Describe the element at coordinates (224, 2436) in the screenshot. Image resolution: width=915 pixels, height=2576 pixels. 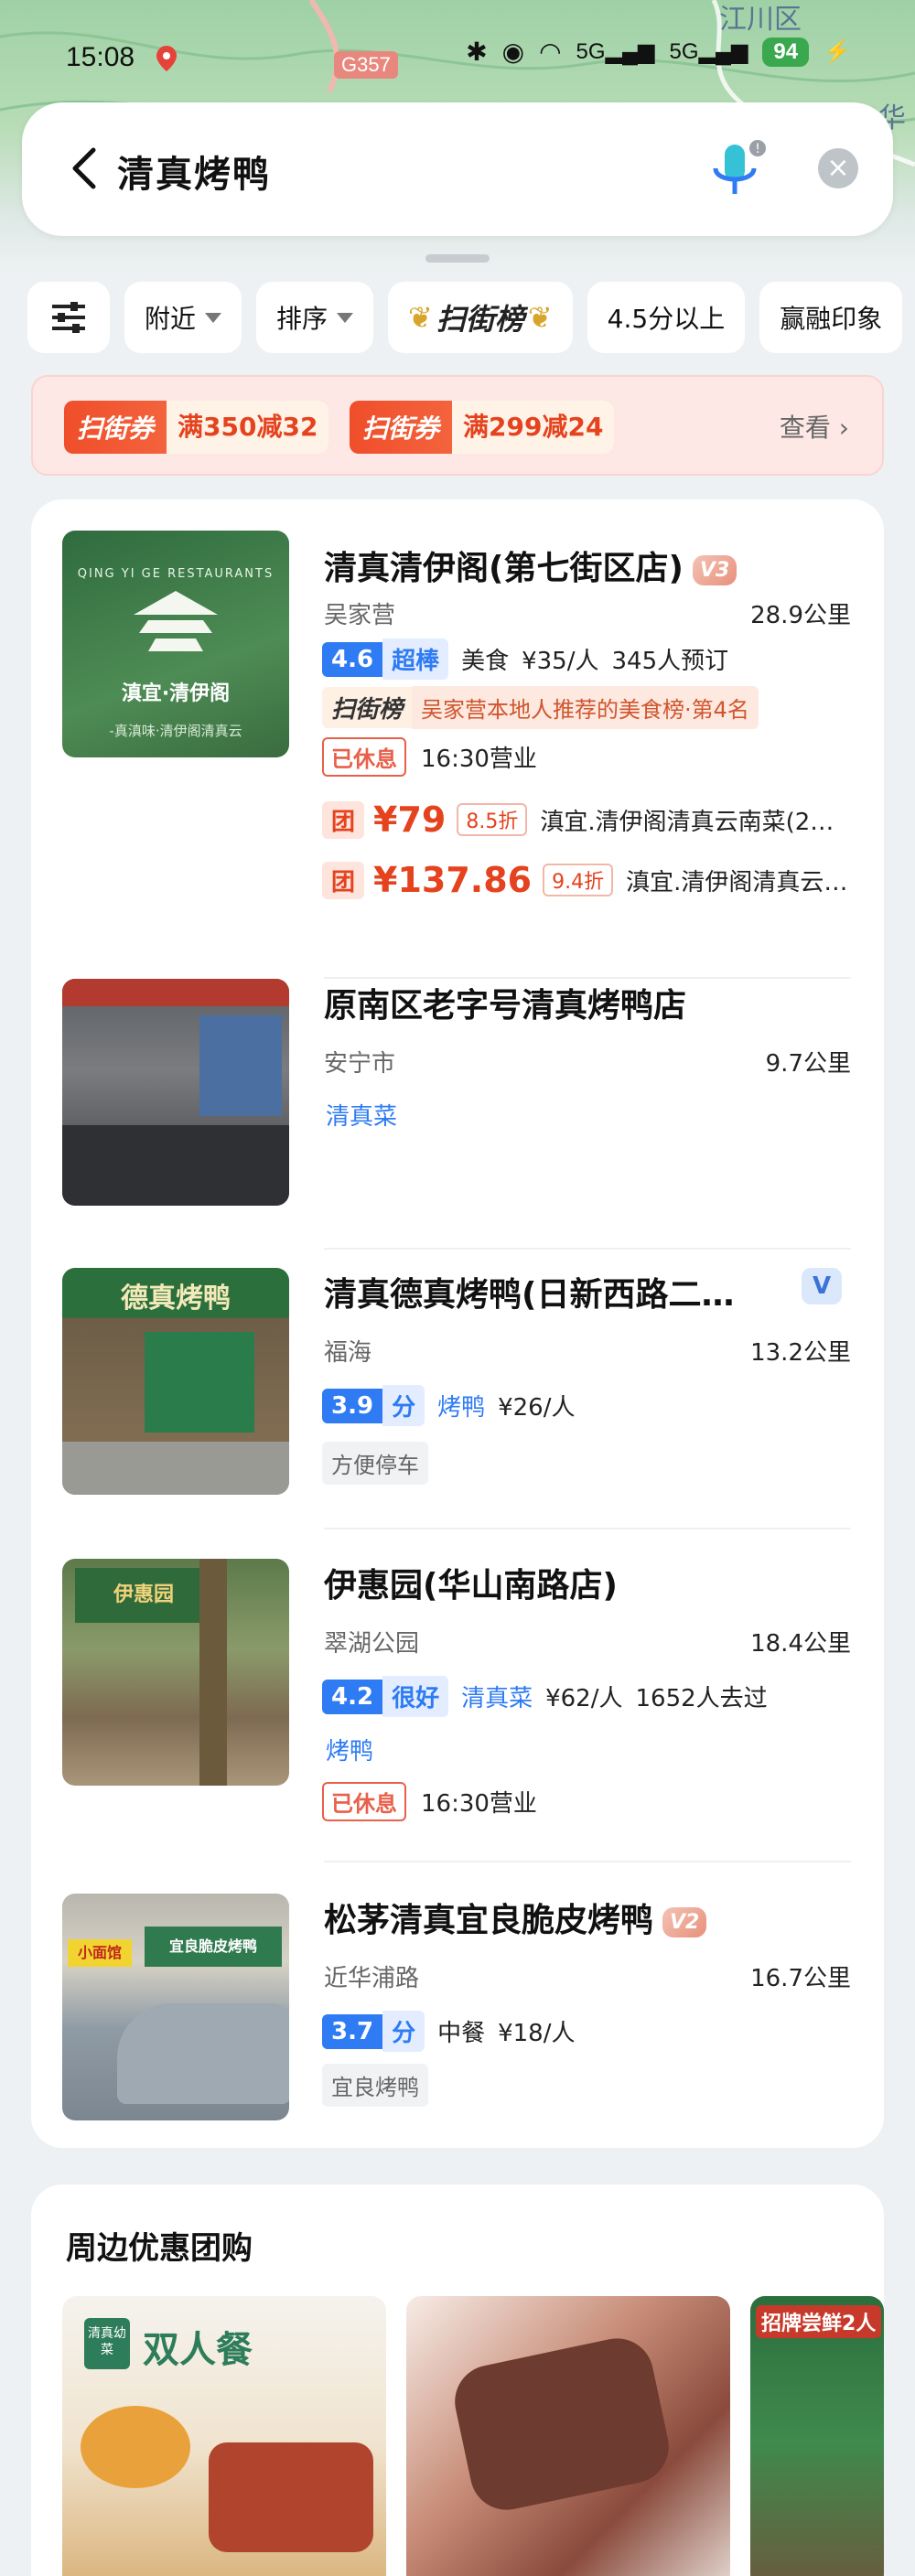
I see `group-deal-card: 清真幼菜 双人餐` at that location.